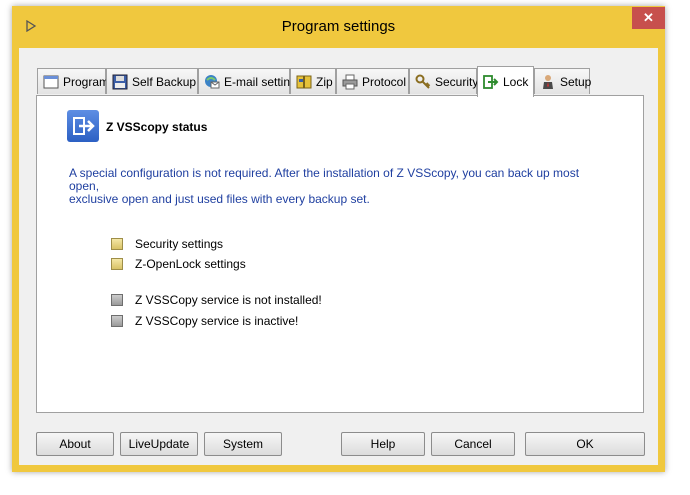  I want to click on vss-status-icon, so click(83, 126).